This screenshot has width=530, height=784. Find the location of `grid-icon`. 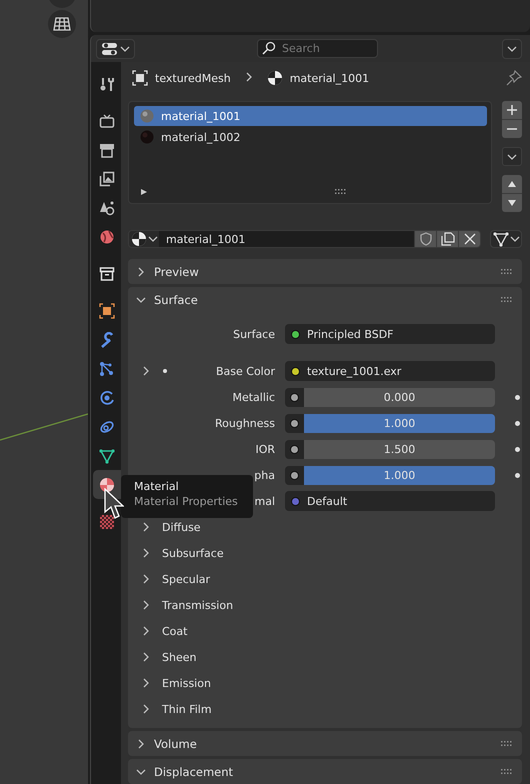

grid-icon is located at coordinates (62, 24).